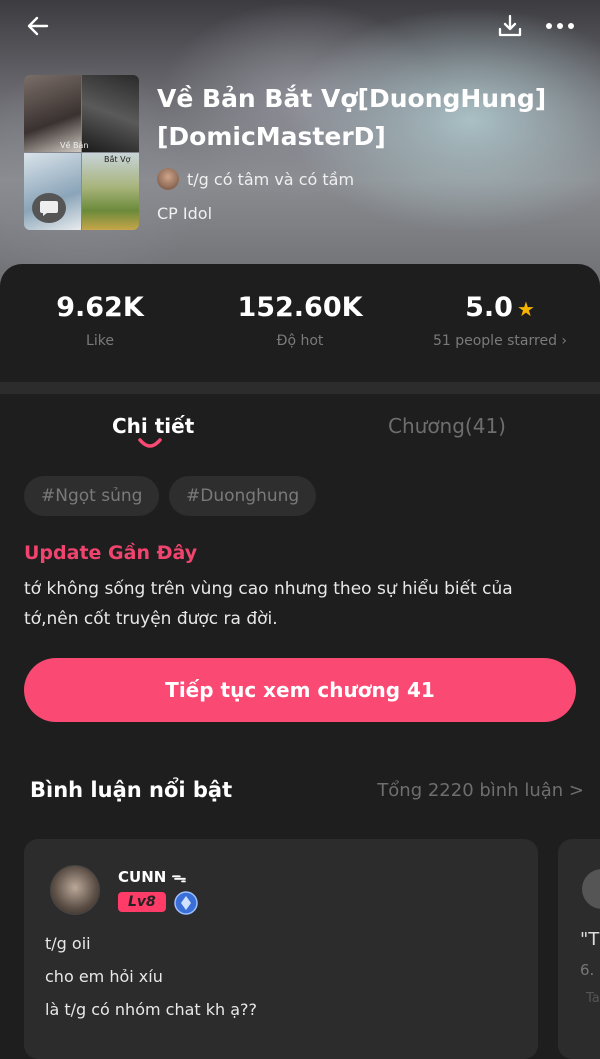 This screenshot has width=600, height=1059. I want to click on comment-line: 6., so click(587, 970).